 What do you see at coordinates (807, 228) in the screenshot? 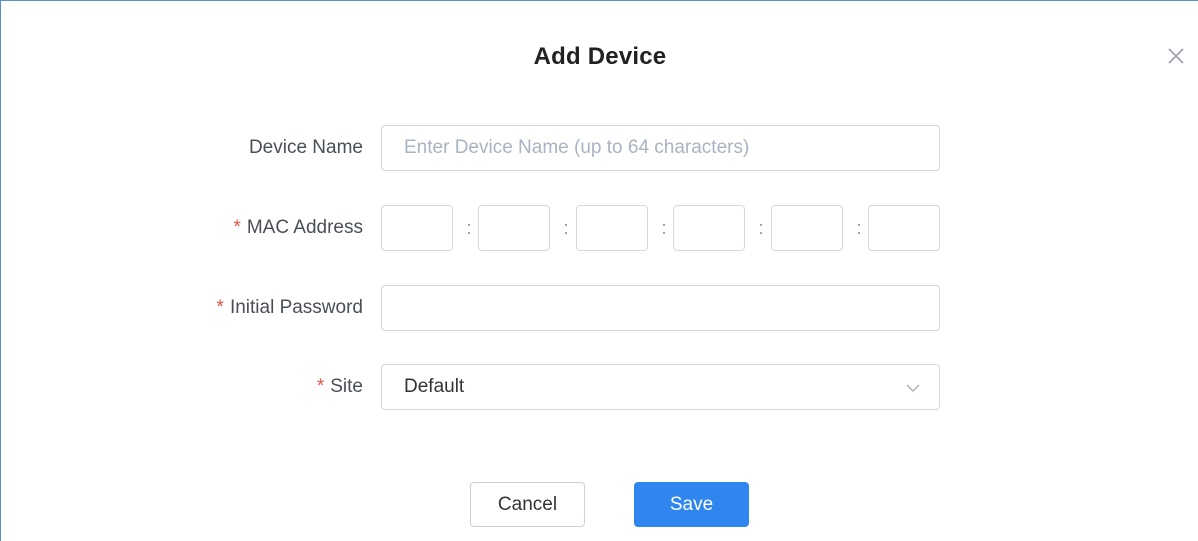
I see `mac-octet-5-input` at bounding box center [807, 228].